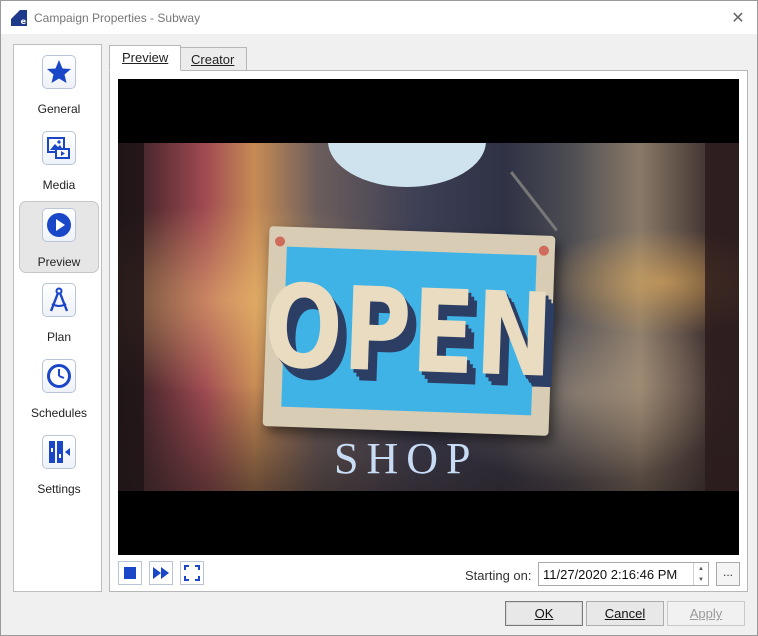 The width and height of the screenshot is (758, 636). What do you see at coordinates (406, 458) in the screenshot?
I see `shop-text: SHOP` at bounding box center [406, 458].